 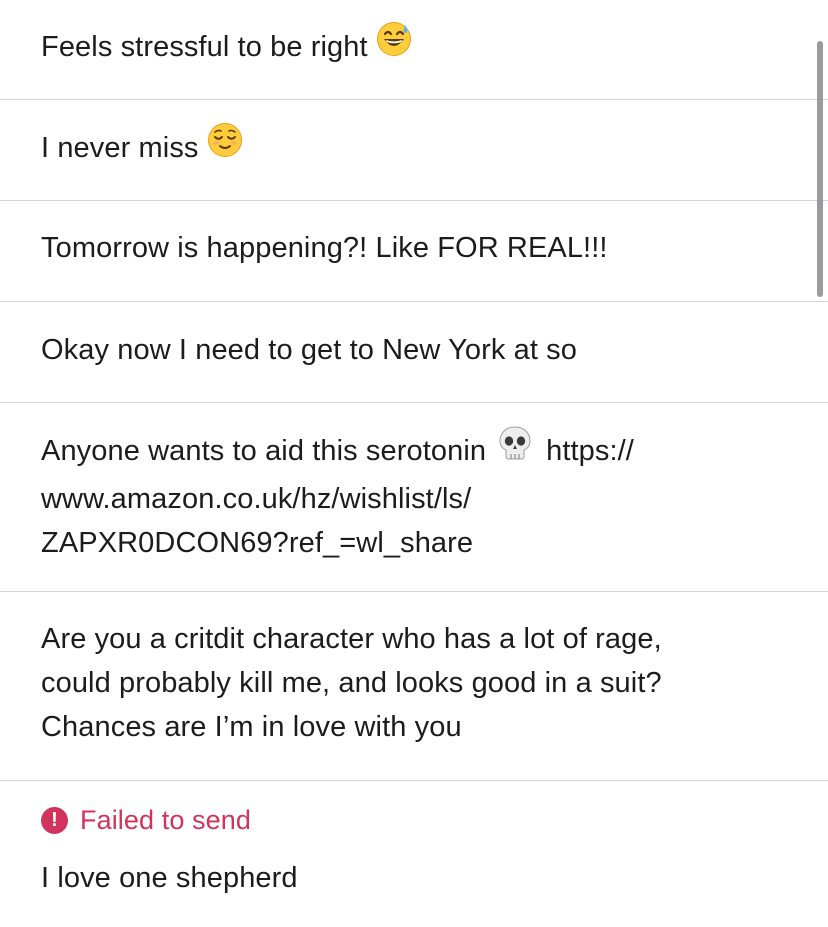 I want to click on message-text-line: Feels stressful to be right, so click(x=384, y=47).